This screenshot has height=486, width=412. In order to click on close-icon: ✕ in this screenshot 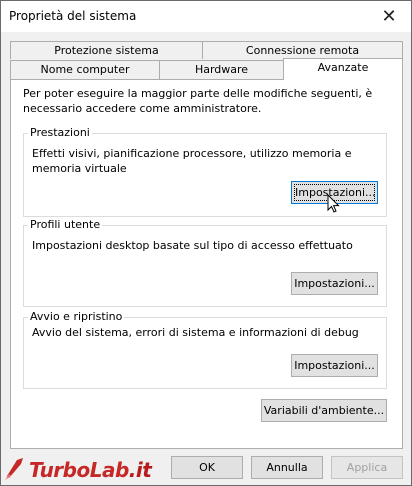, I will do `click(389, 16)`.